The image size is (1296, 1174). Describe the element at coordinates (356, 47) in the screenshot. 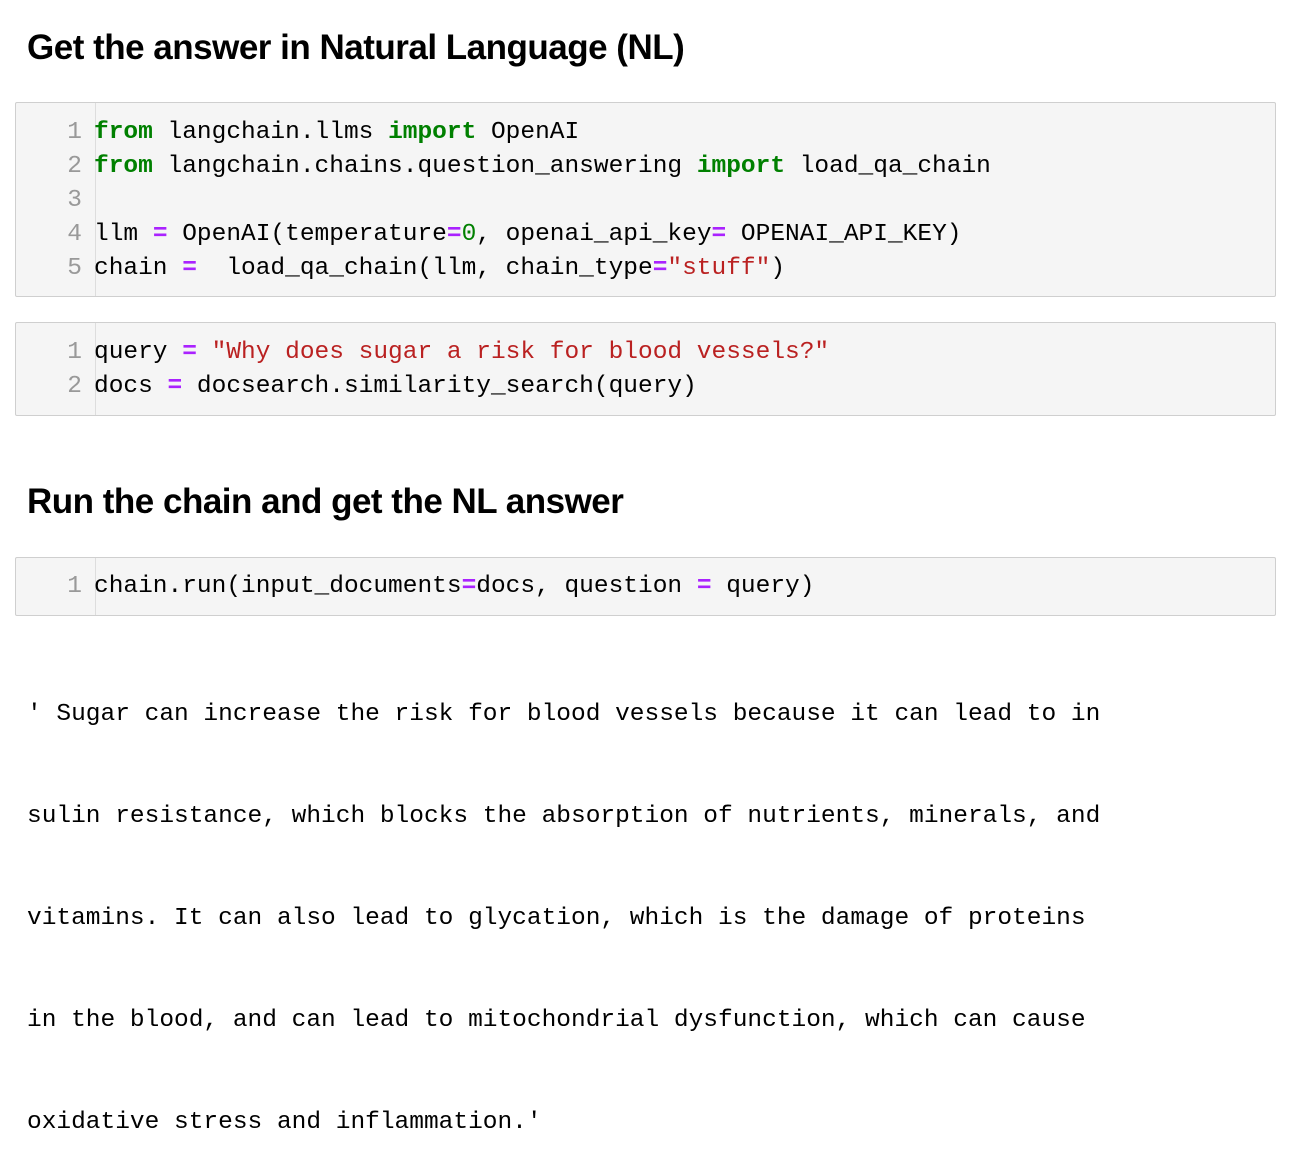

I see `section-heading-nl-answer: Get the answer in Natural Language (NL)` at that location.